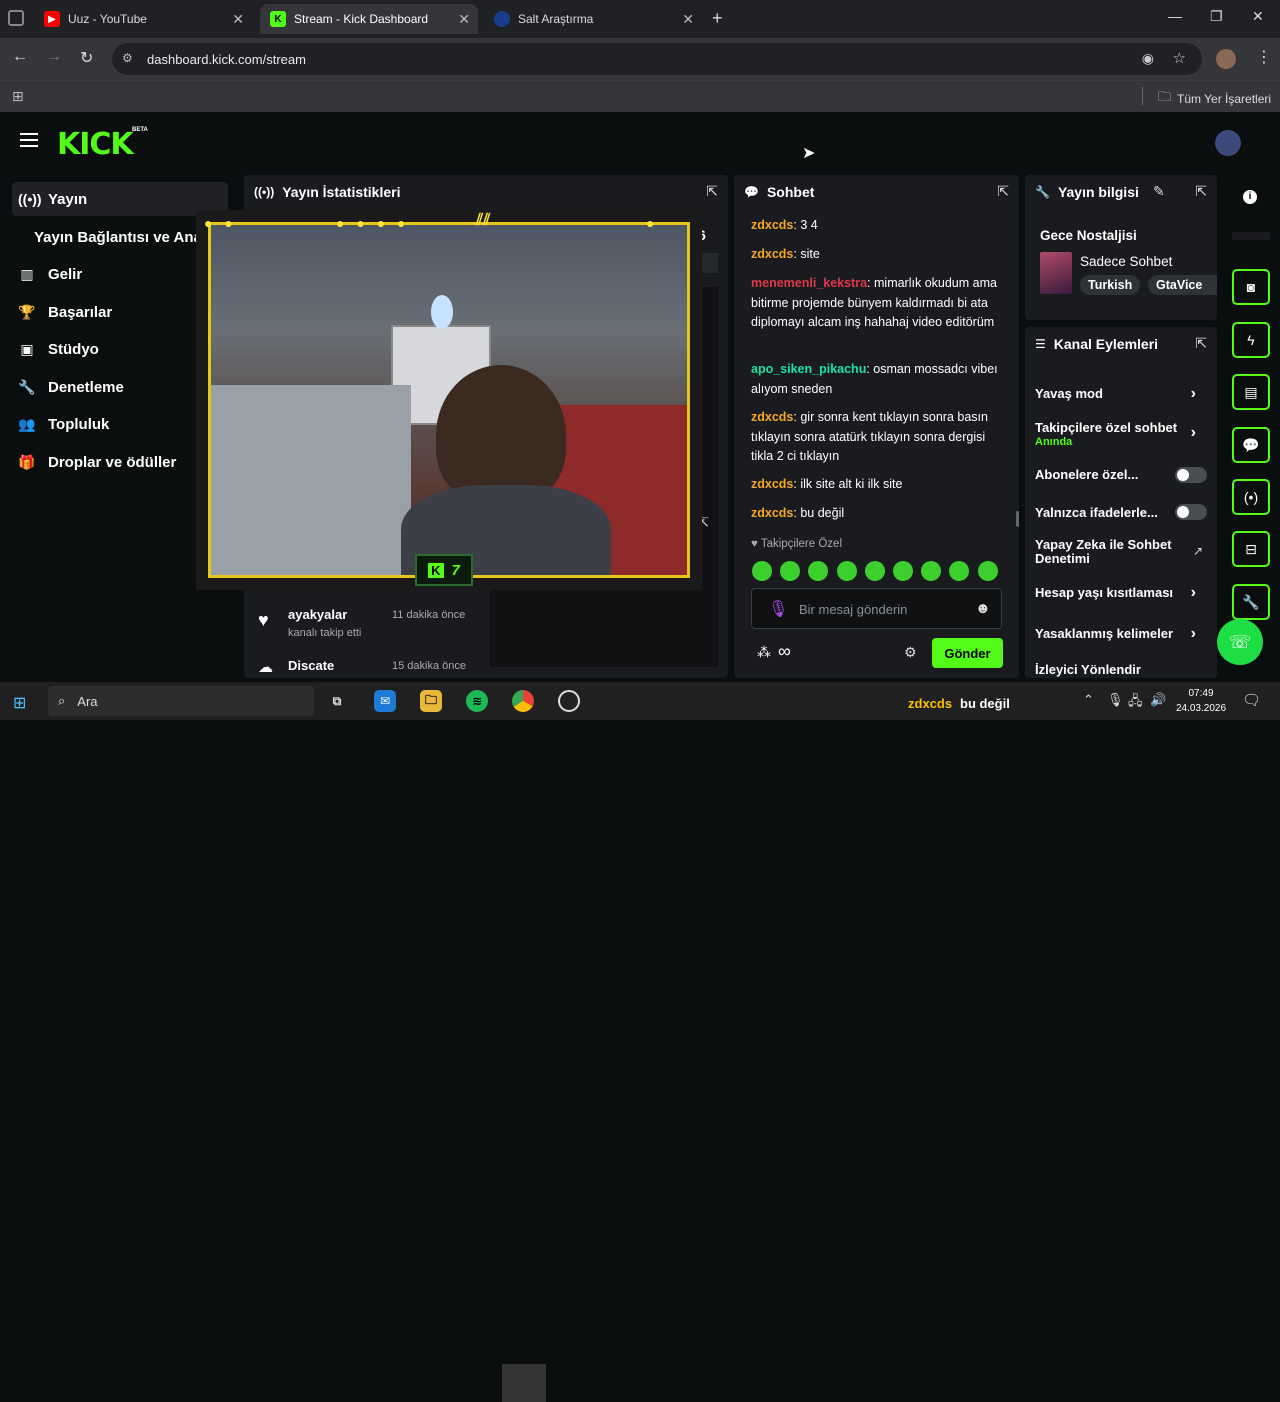 The width and height of the screenshot is (1280, 1402). What do you see at coordinates (325, 633) in the screenshot?
I see `activity-desc: kanalı takip etti` at bounding box center [325, 633].